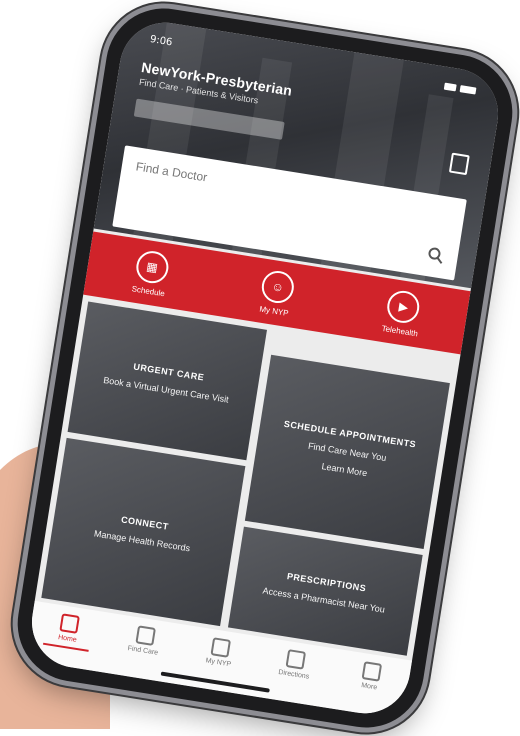 The image size is (520, 736). I want to click on tile-heading: CONNECT, so click(145, 523).